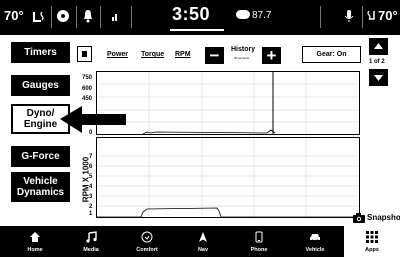 The image size is (400, 257). What do you see at coordinates (14, 15) in the screenshot?
I see `driver-temperature: 70°` at bounding box center [14, 15].